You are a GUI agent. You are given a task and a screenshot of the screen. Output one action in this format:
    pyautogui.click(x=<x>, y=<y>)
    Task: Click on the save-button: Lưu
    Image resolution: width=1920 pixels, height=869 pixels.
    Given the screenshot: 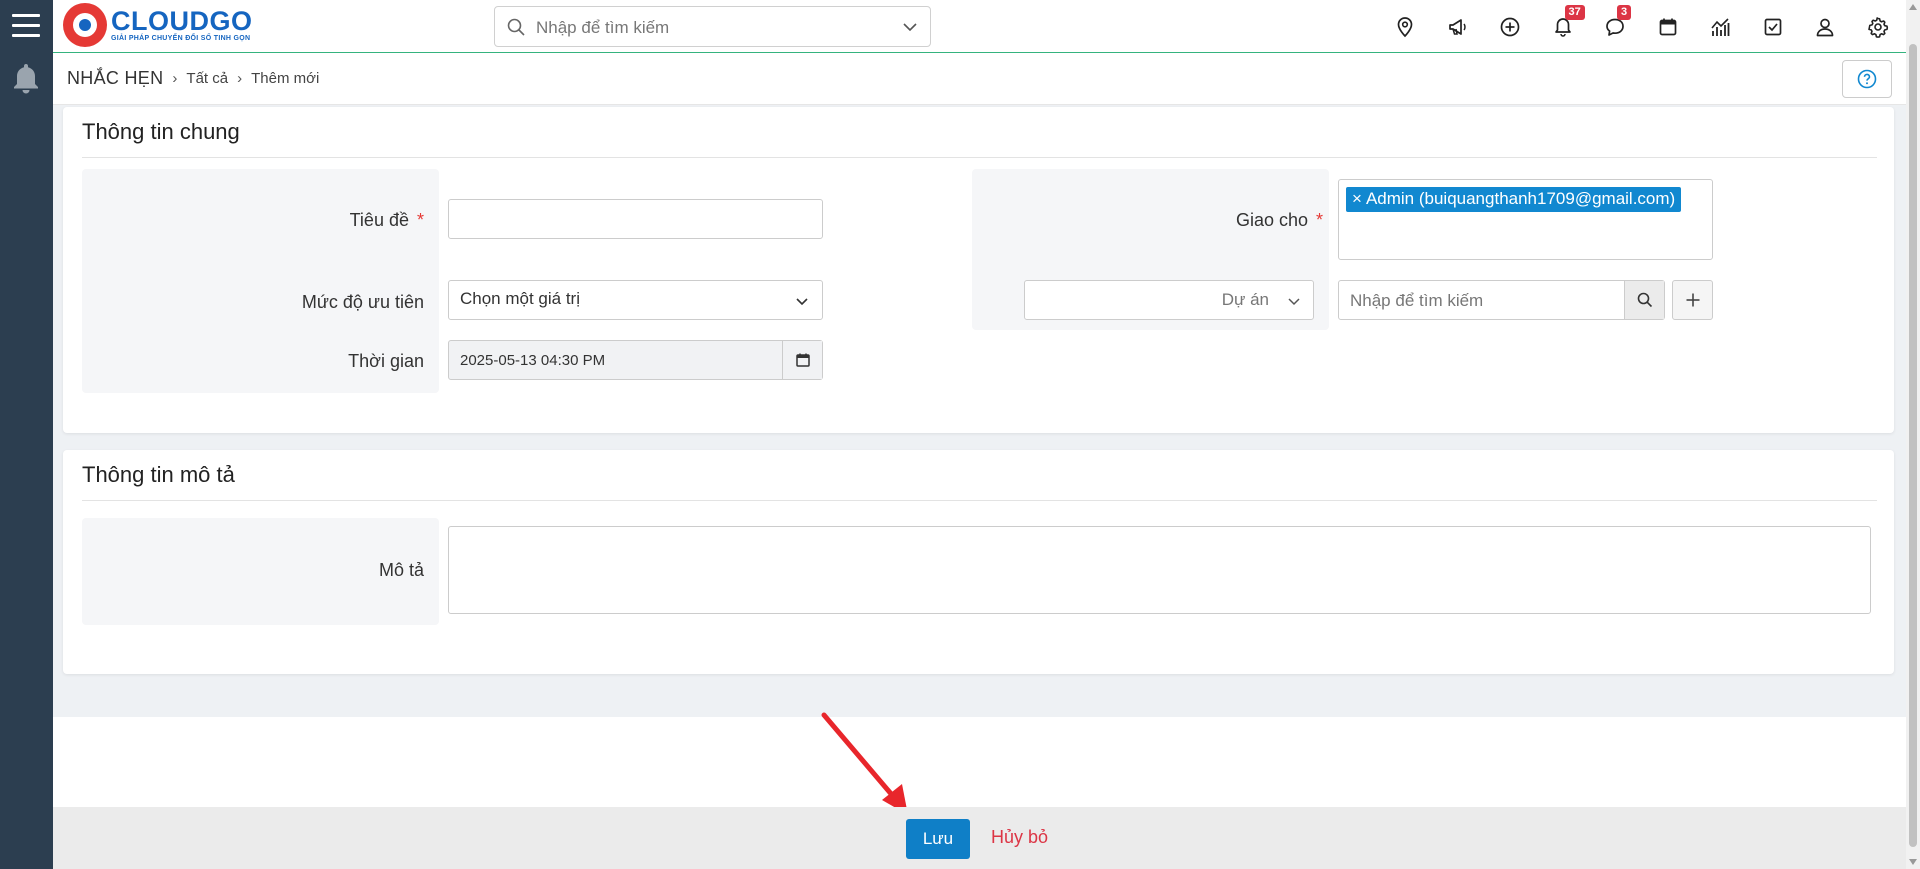 What is the action you would take?
    pyautogui.click(x=938, y=839)
    